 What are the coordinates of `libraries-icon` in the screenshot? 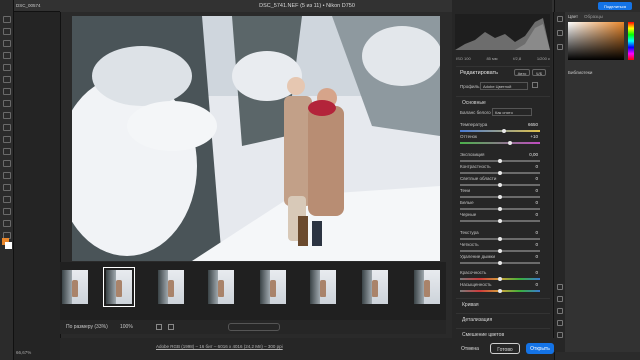 It's located at (560, 47).